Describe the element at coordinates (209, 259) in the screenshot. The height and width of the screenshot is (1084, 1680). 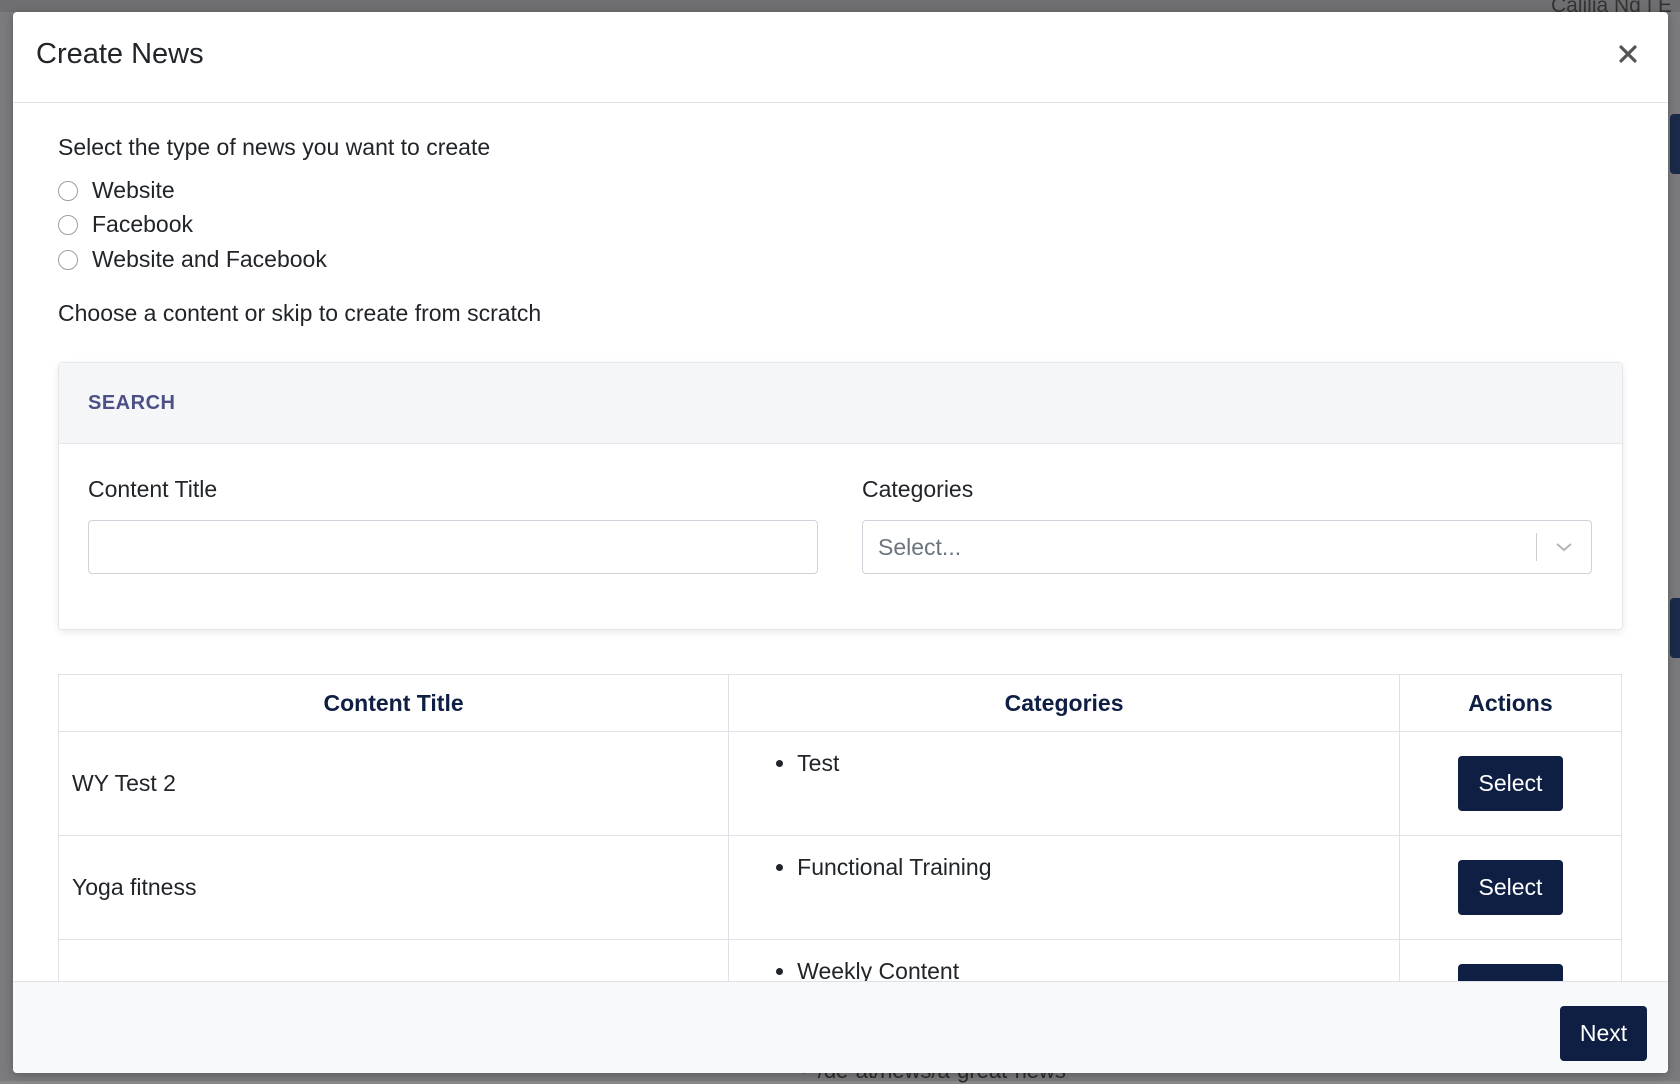
I see `radio-label: Website and Facebook` at that location.